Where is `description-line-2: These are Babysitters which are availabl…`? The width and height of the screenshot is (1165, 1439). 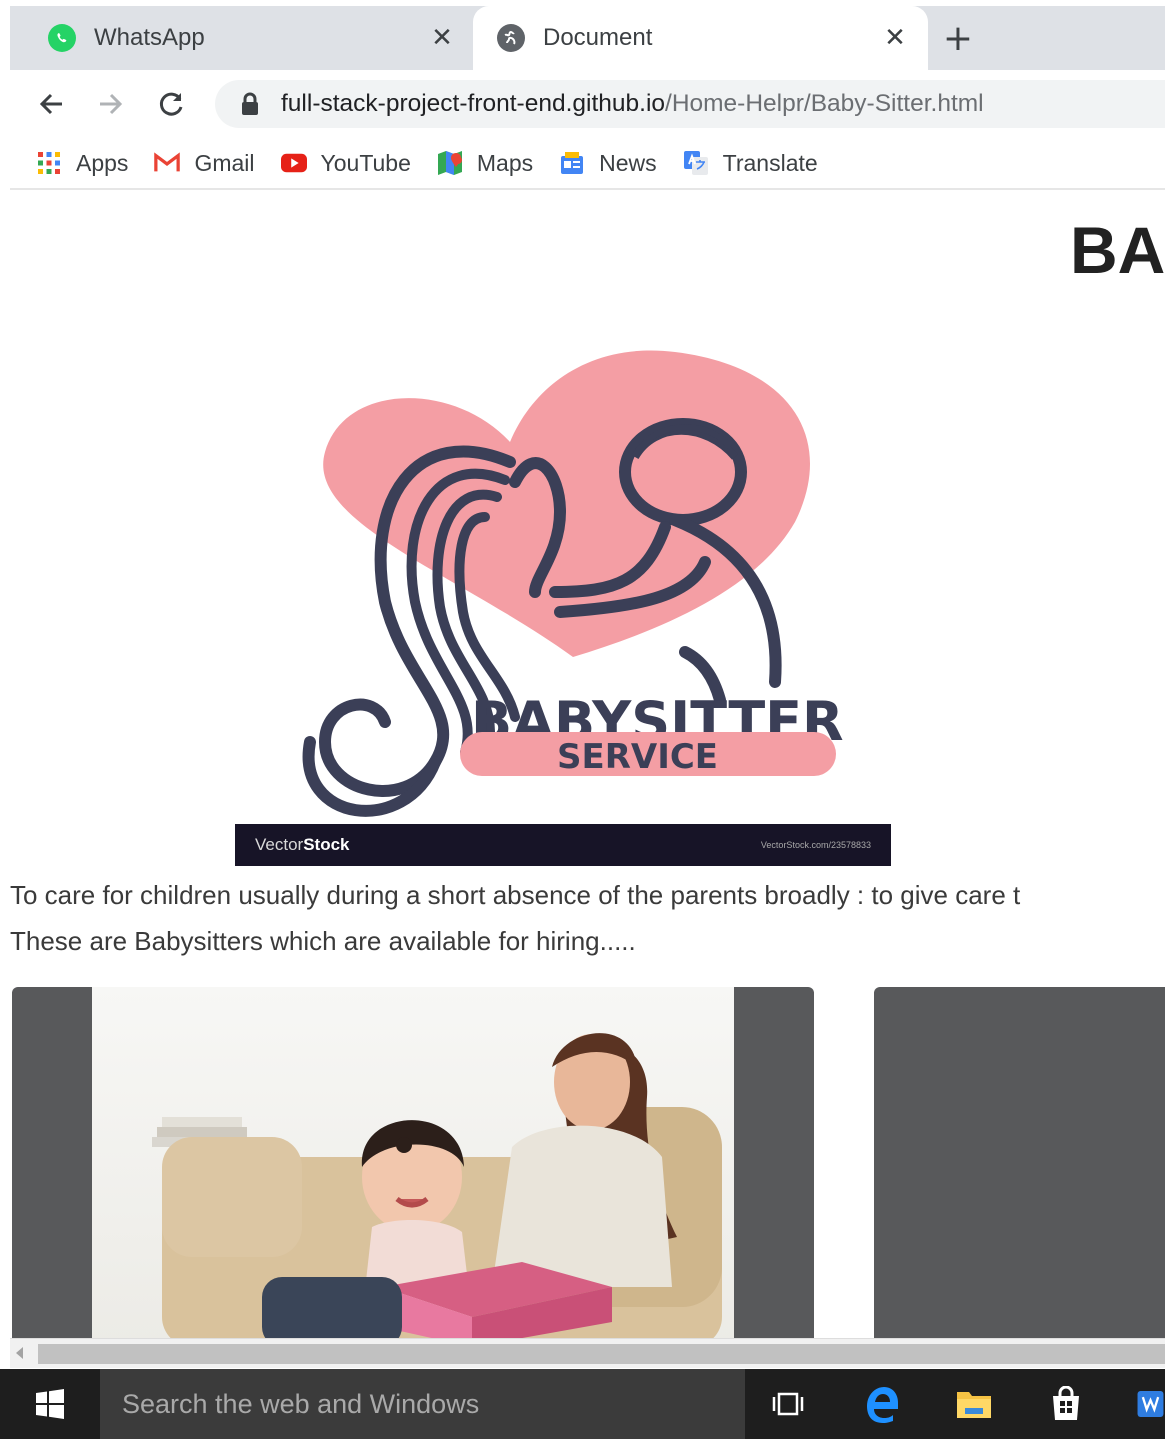 description-line-2: These are Babysitters which are availabl… is located at coordinates (323, 941).